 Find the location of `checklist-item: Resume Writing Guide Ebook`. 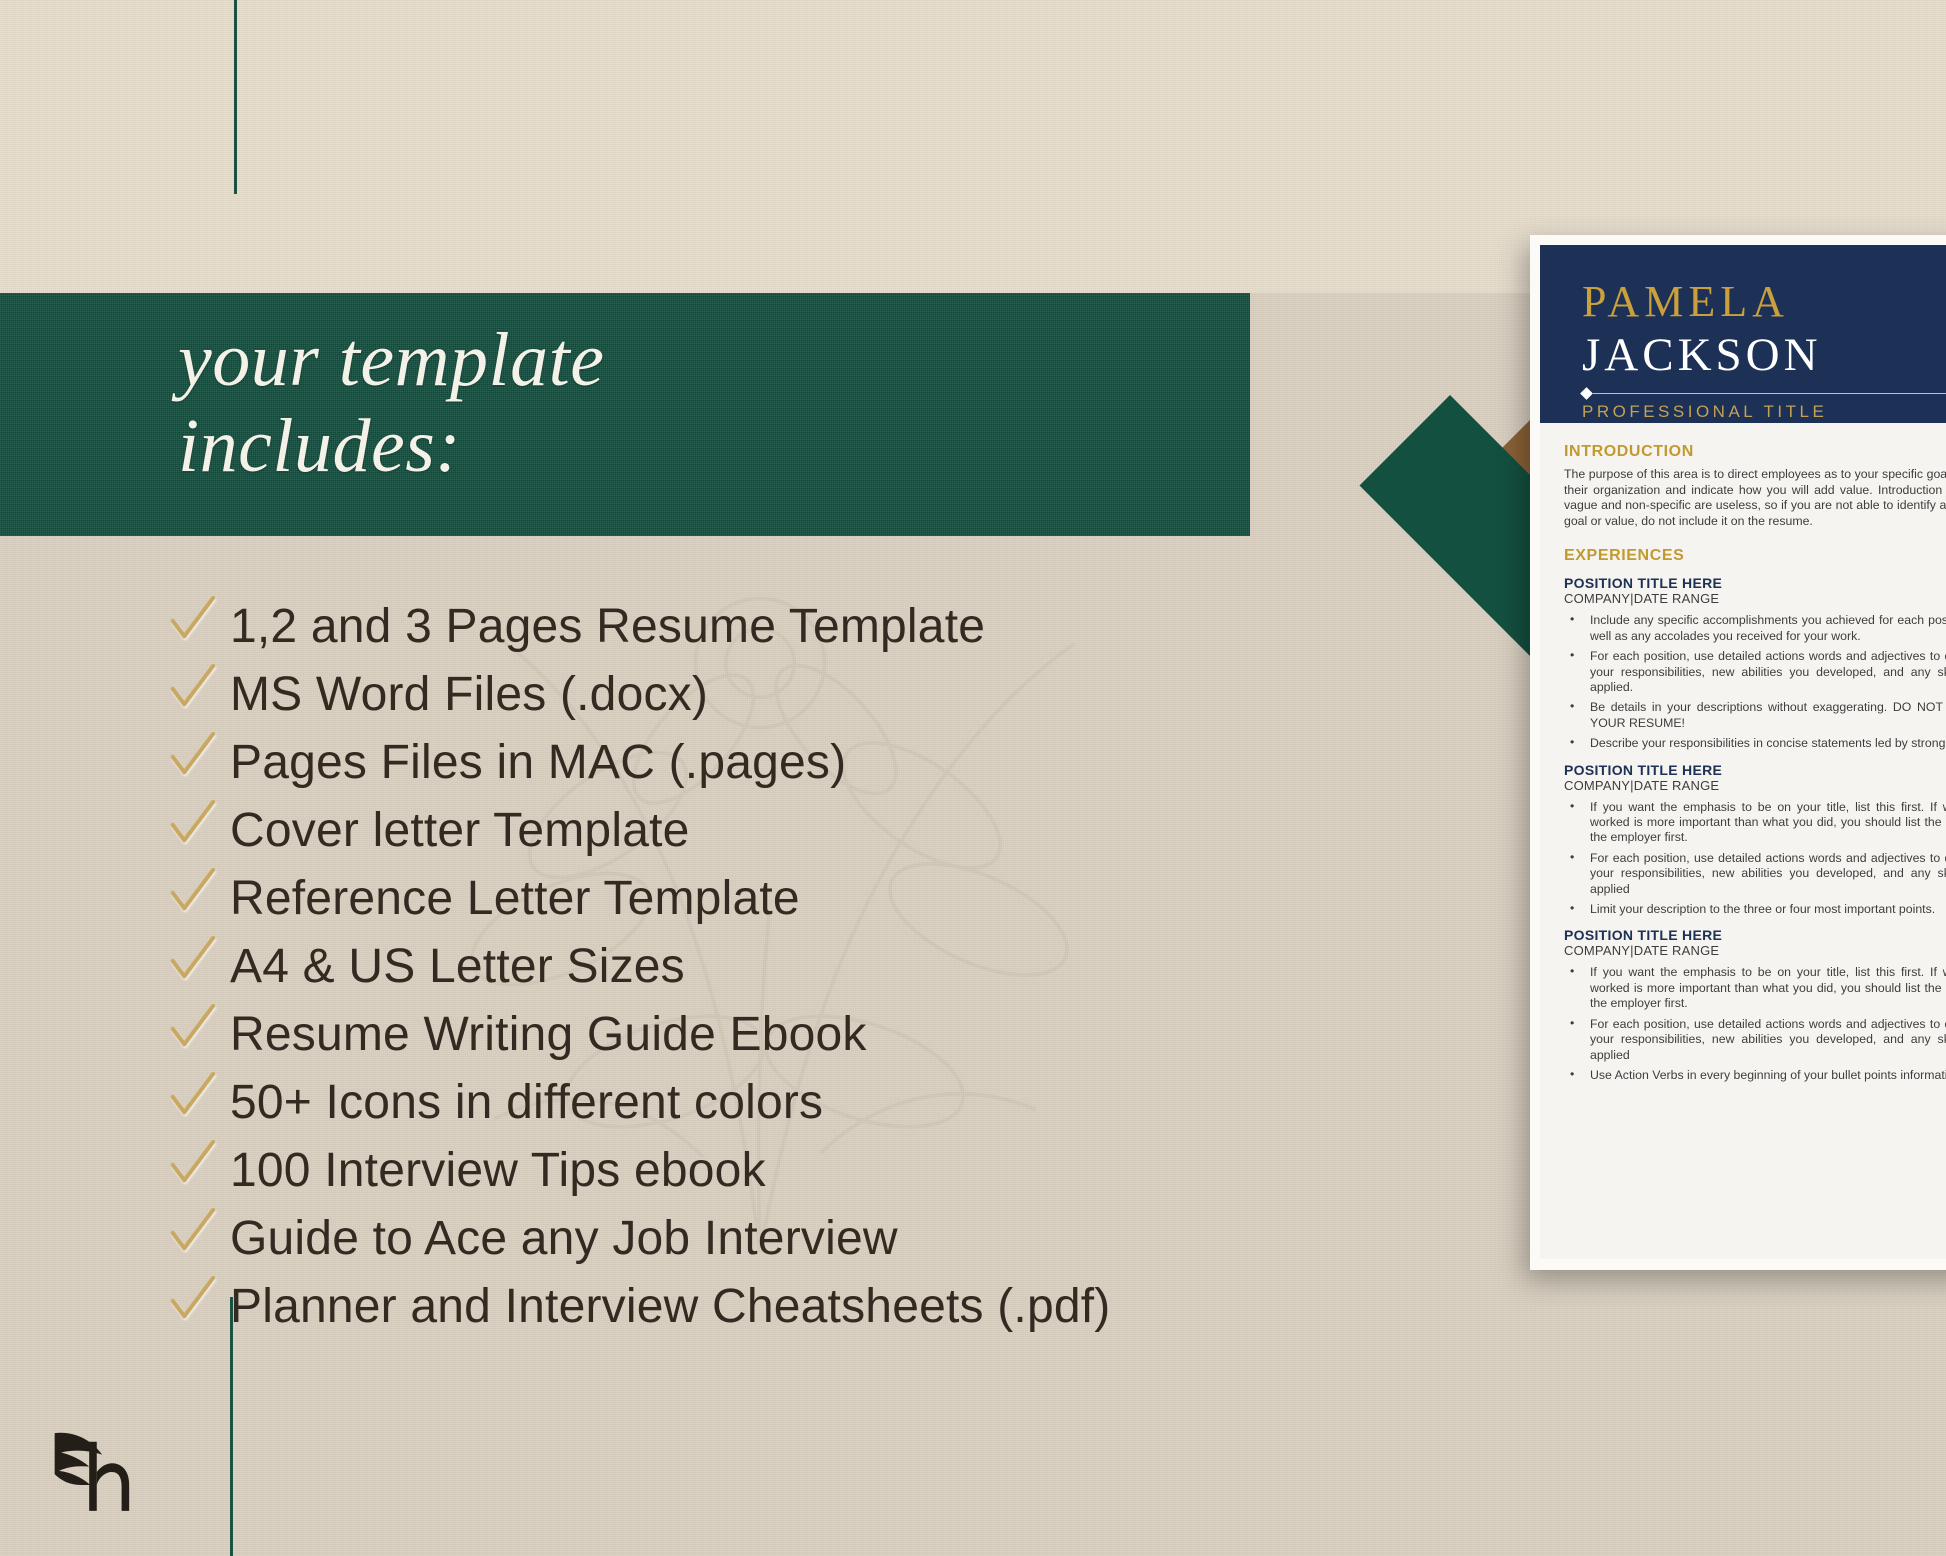

checklist-item: Resume Writing Guide Ebook is located at coordinates (678, 1029).